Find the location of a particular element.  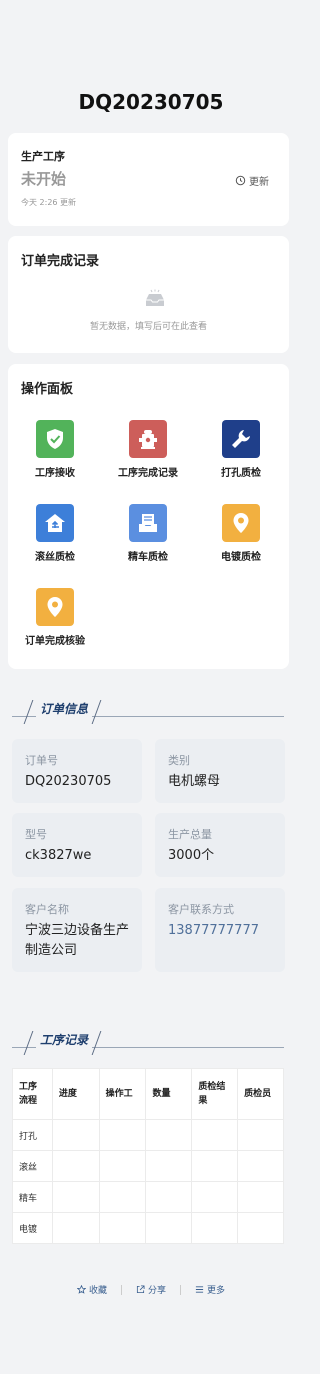

column-header: 工序流程 is located at coordinates (32, 1094).